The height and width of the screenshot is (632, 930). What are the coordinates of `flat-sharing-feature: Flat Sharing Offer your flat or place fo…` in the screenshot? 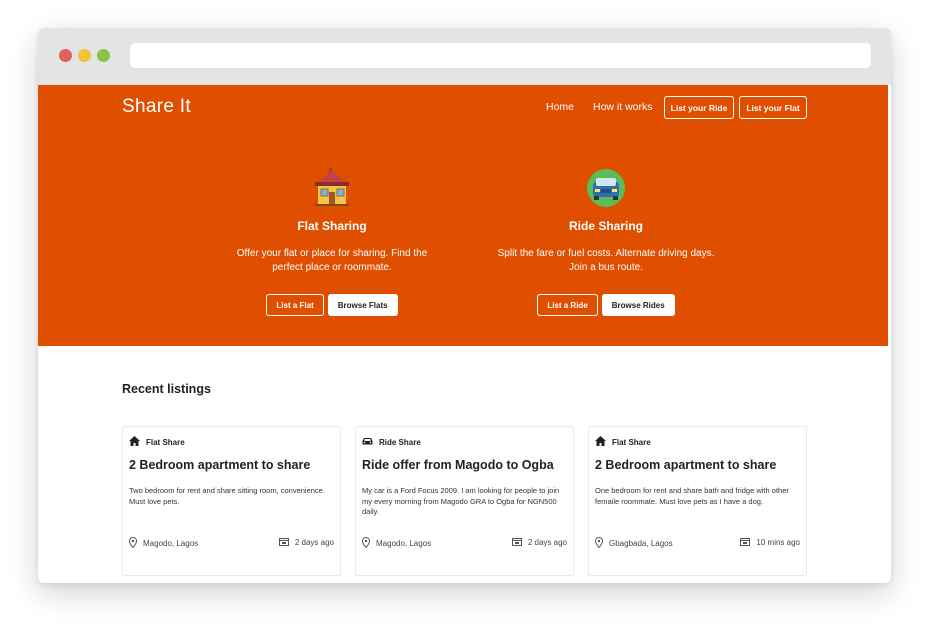 It's located at (332, 241).